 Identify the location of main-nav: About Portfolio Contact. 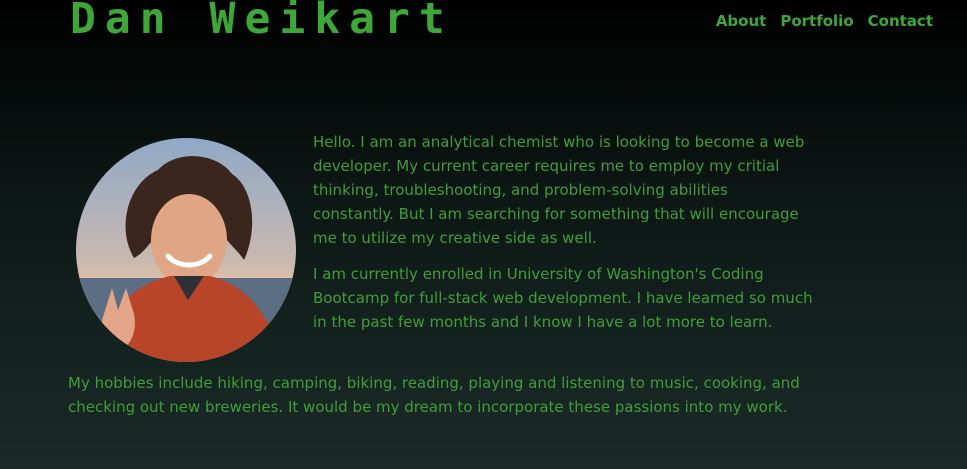
(824, 21).